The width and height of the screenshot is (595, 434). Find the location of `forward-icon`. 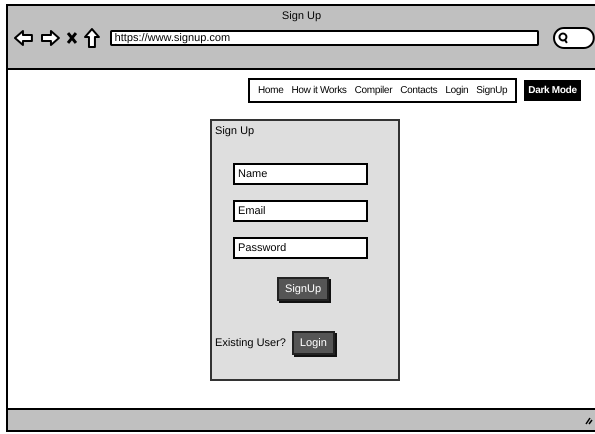

forward-icon is located at coordinates (50, 38).